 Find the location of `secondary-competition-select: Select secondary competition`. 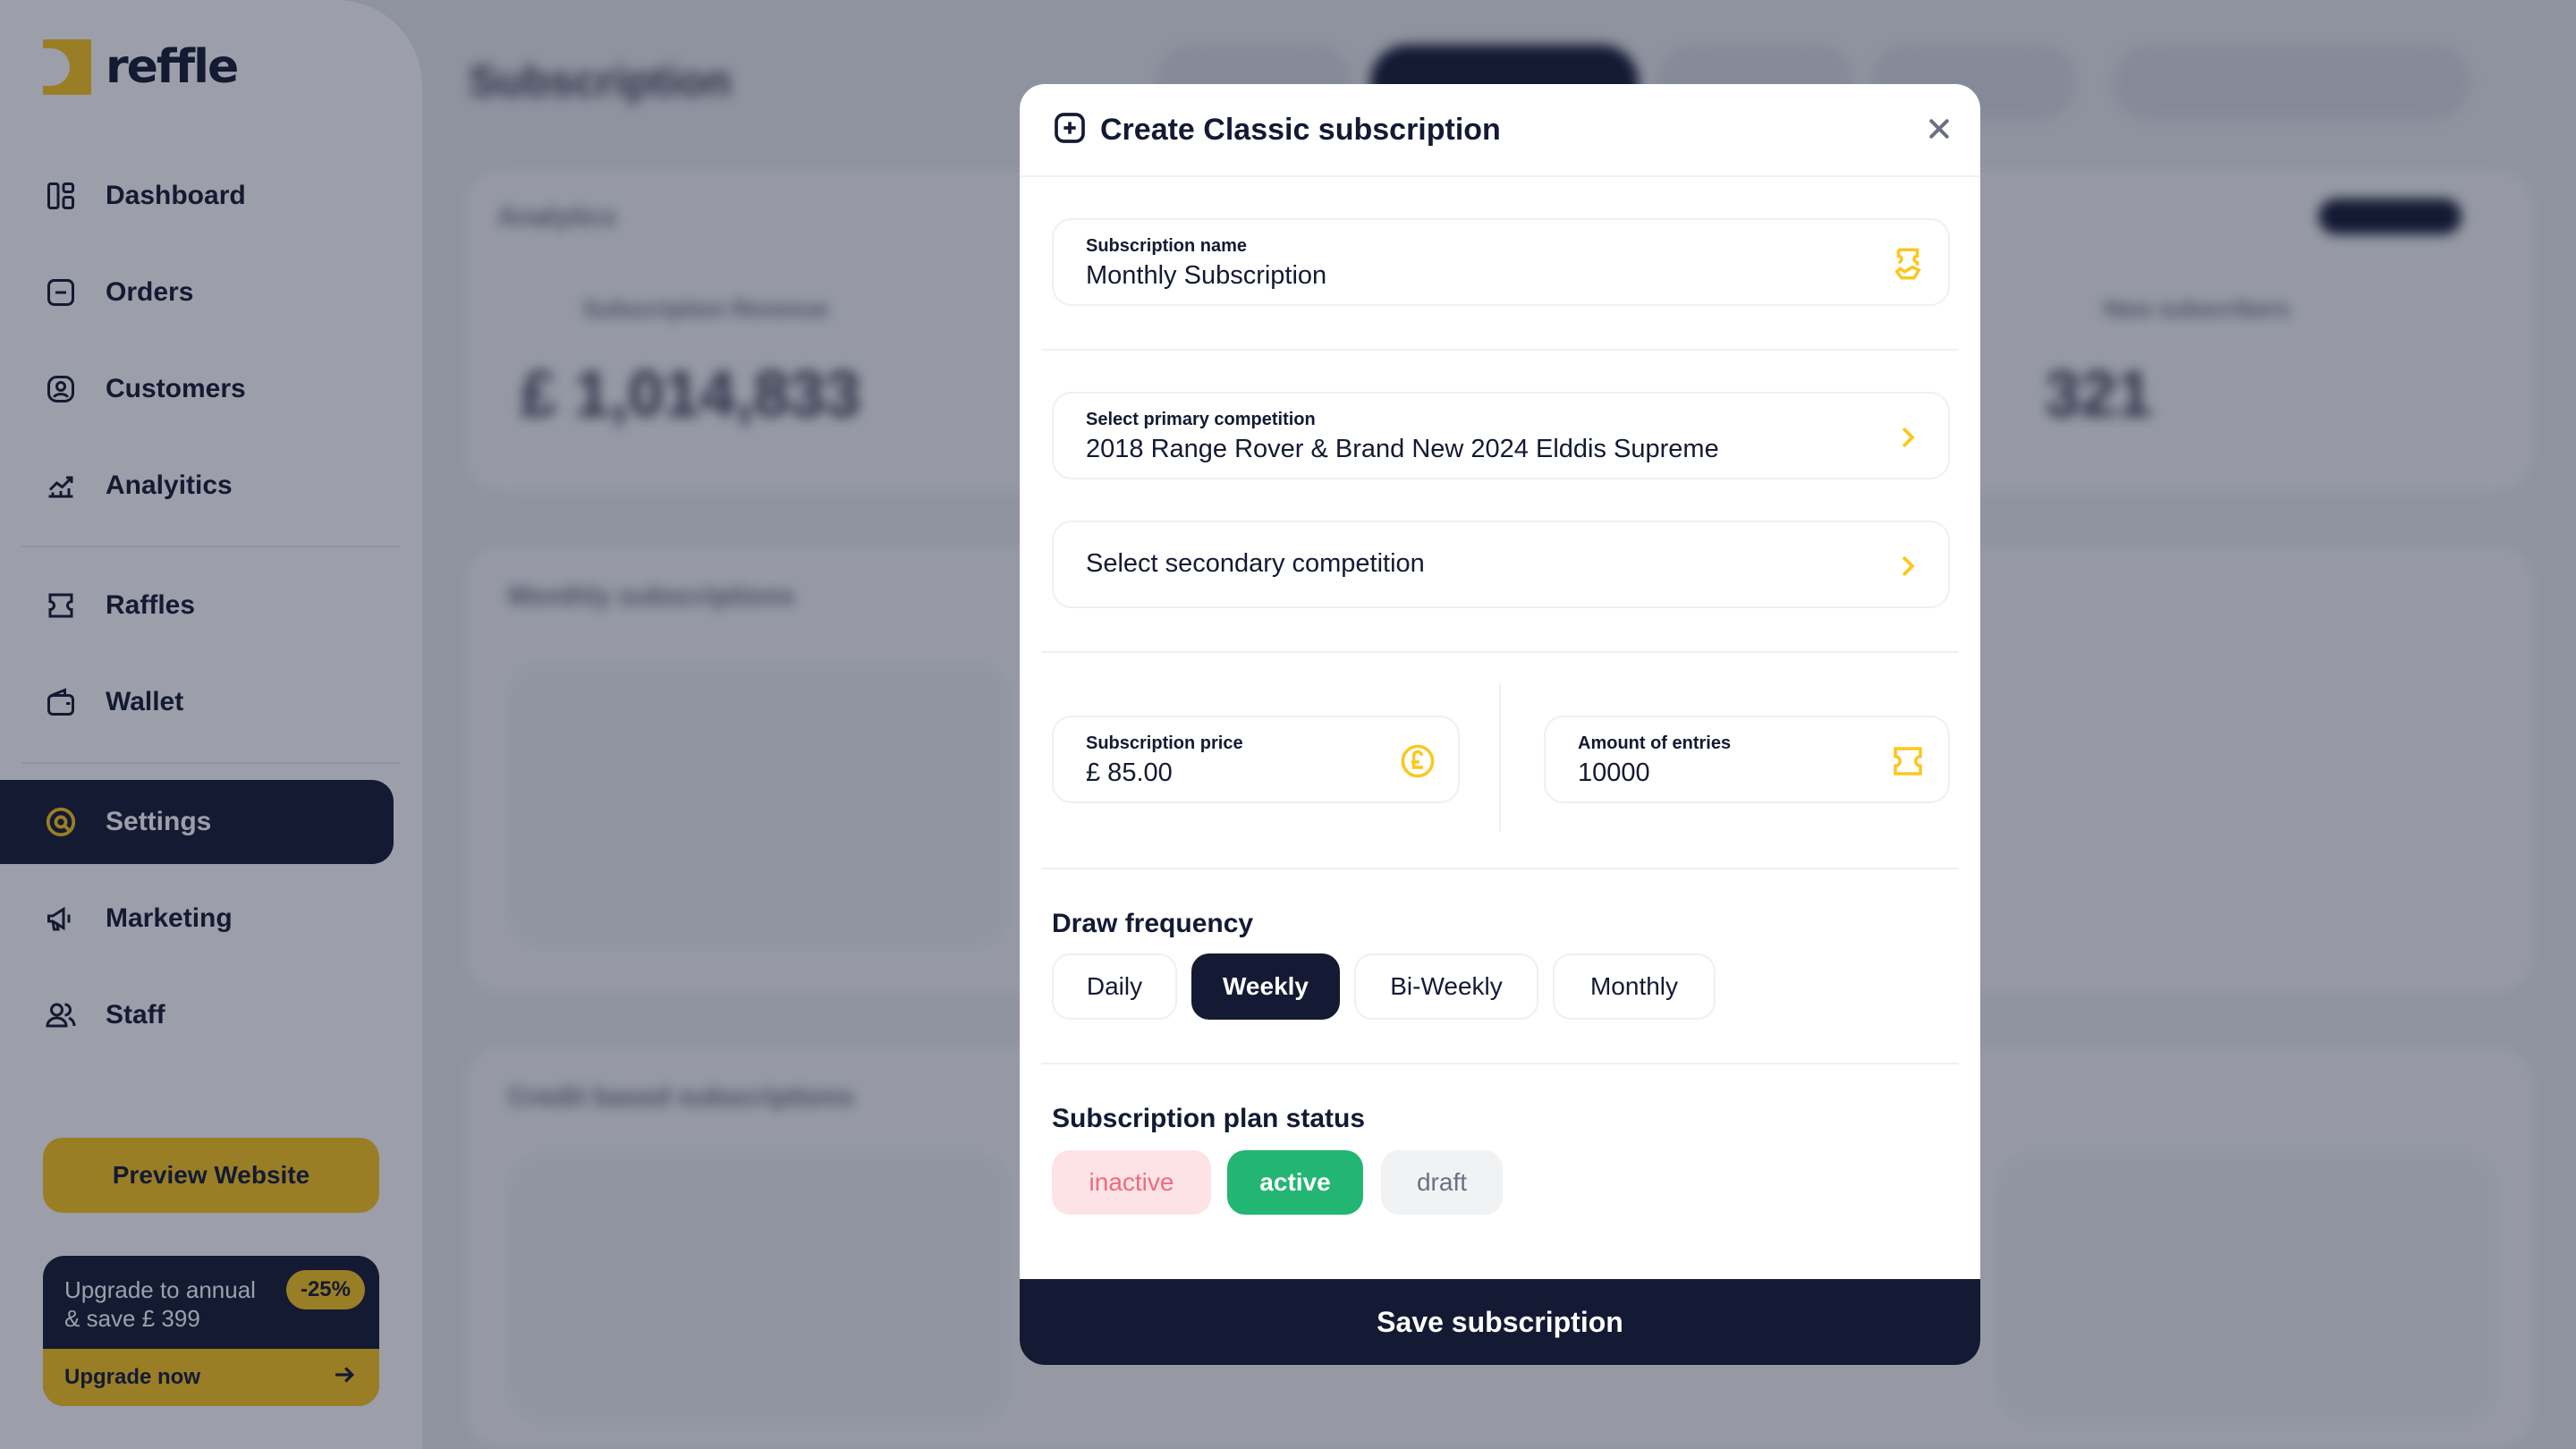

secondary-competition-select: Select secondary competition is located at coordinates (1501, 564).